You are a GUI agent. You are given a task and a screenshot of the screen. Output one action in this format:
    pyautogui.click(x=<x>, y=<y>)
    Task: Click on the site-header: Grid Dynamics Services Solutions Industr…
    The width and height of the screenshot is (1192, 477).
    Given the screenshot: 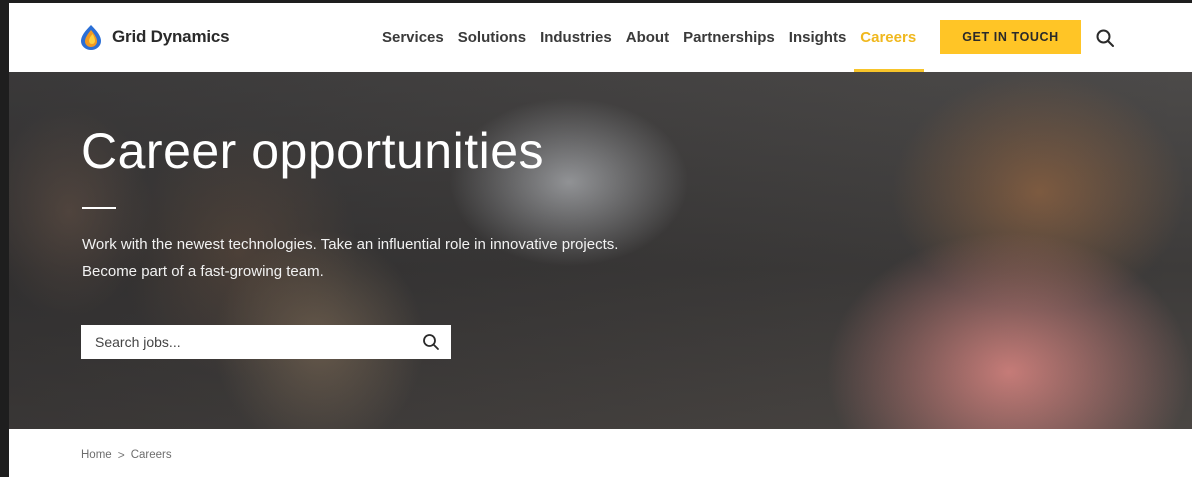 What is the action you would take?
    pyautogui.click(x=600, y=37)
    